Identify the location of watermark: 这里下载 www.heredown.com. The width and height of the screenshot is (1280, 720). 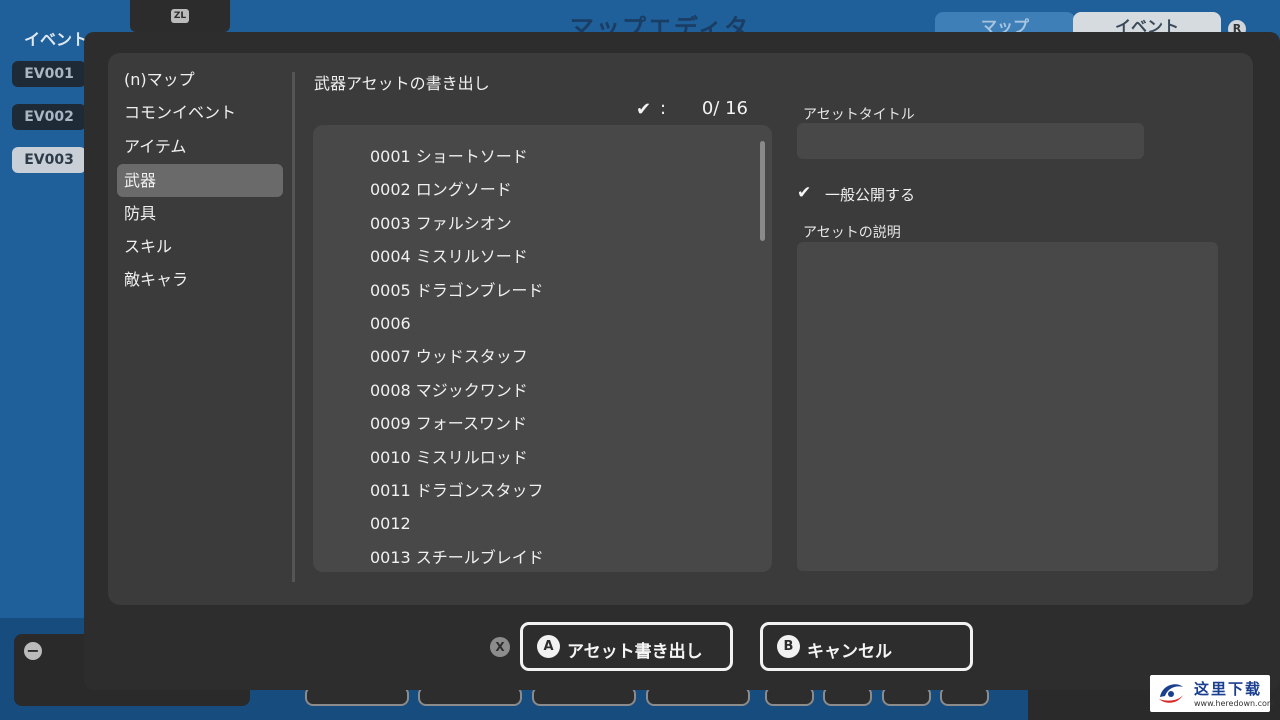
(1212, 693).